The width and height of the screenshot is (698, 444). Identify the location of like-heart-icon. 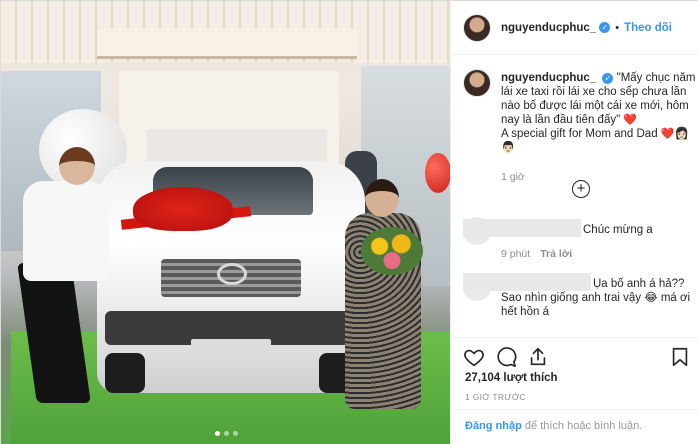
(474, 357).